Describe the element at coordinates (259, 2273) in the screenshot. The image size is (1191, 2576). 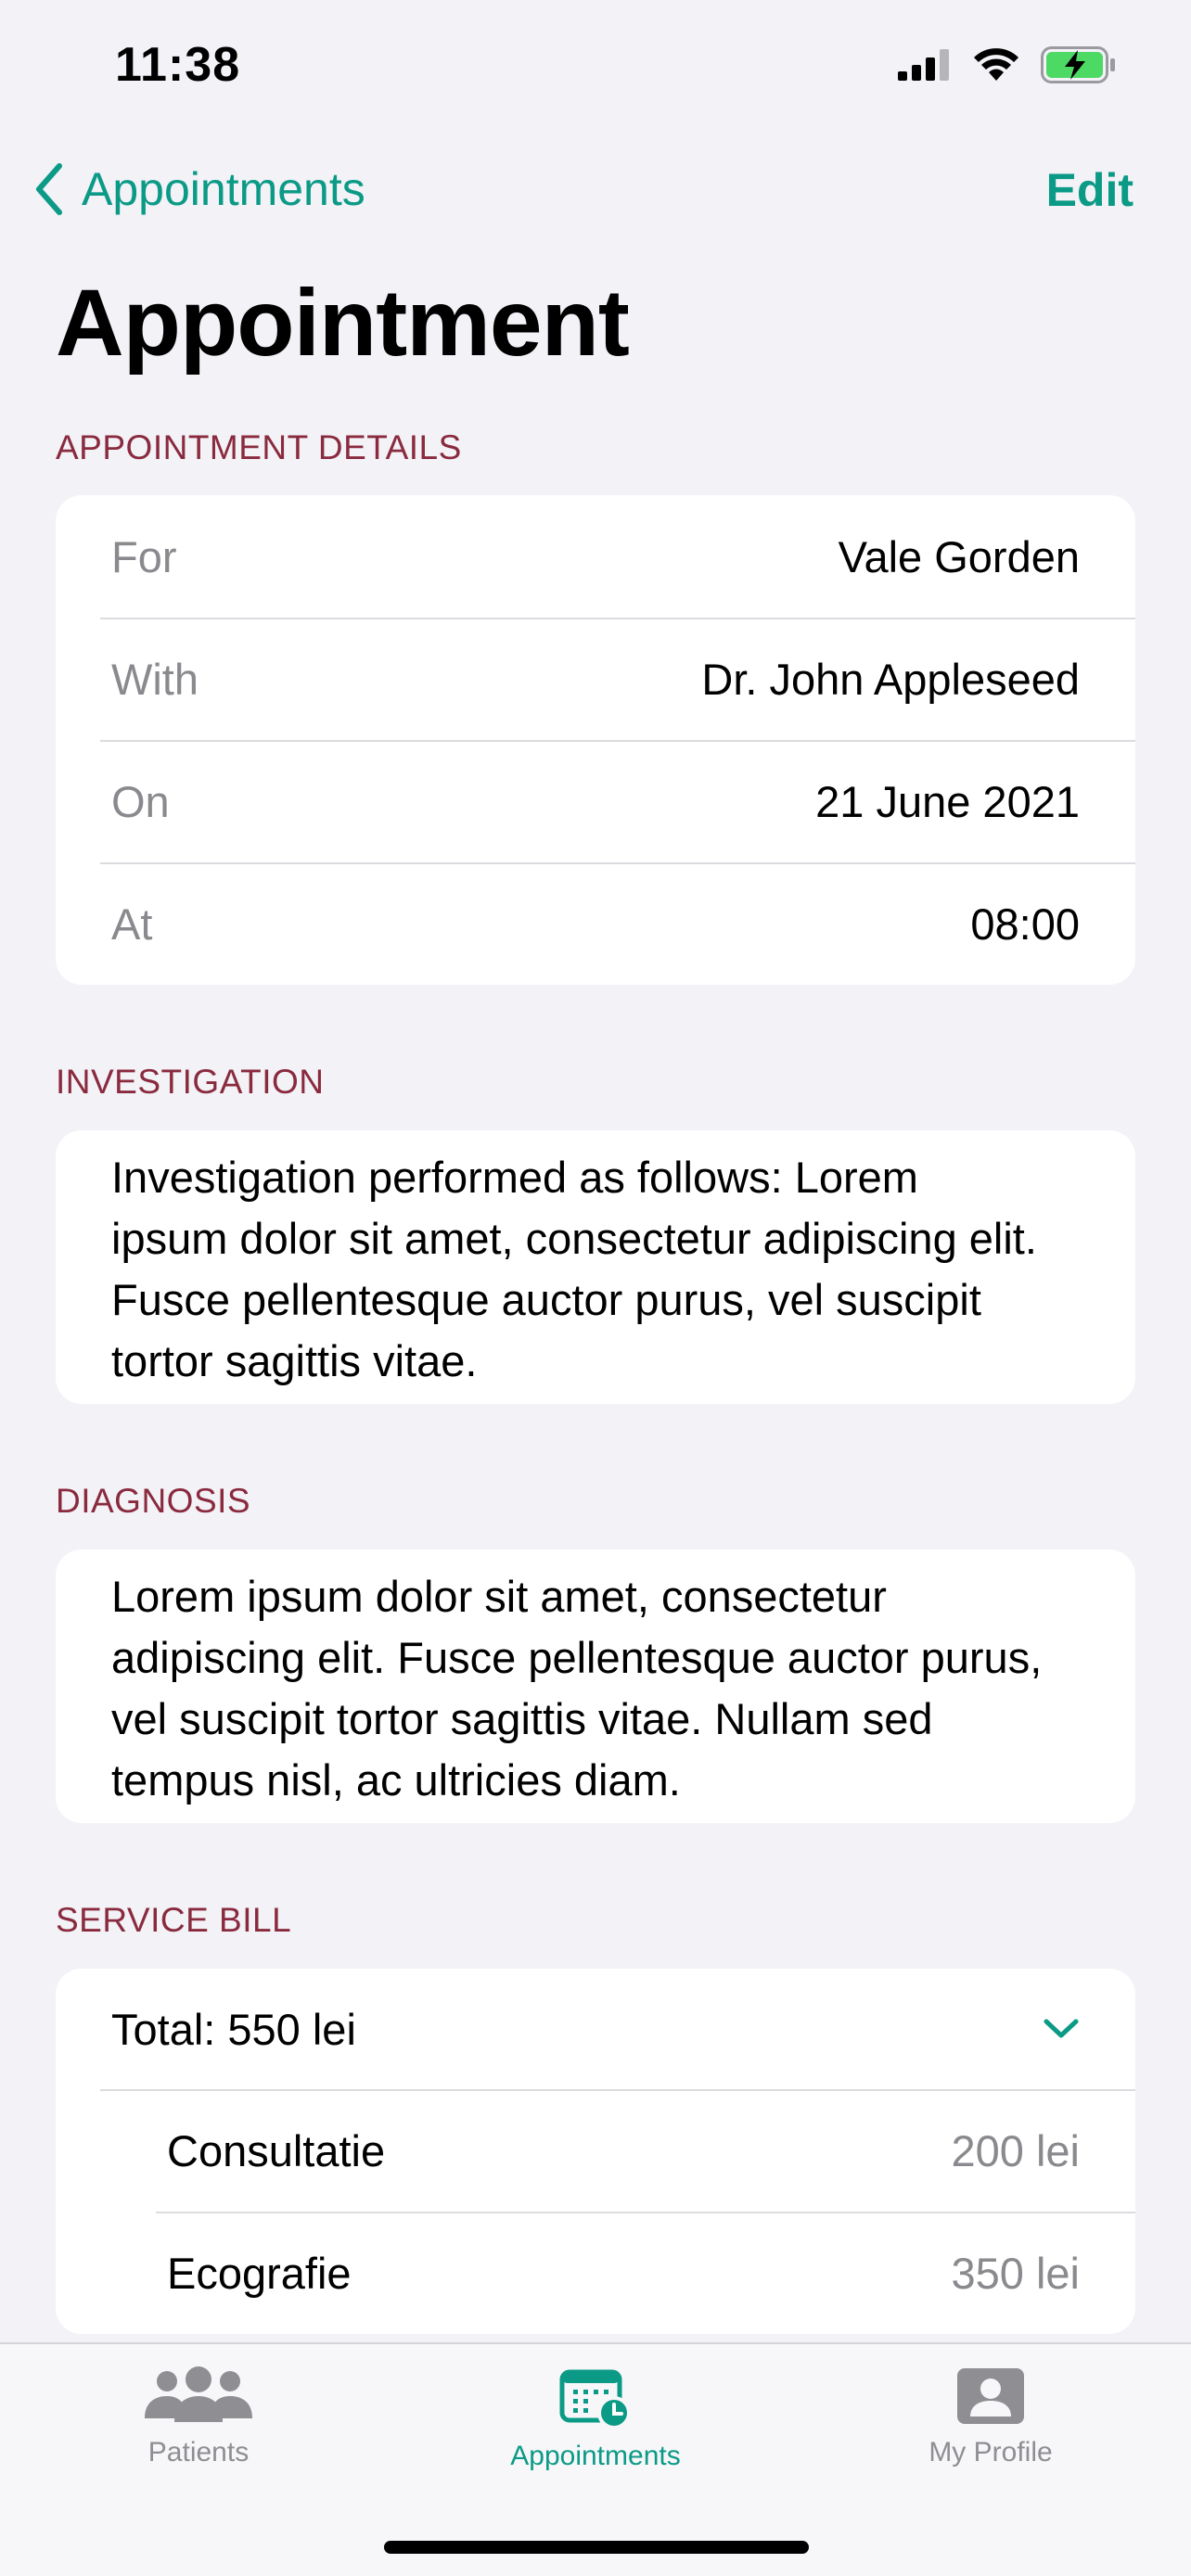
I see `bill-item-name: Ecografie` at that location.